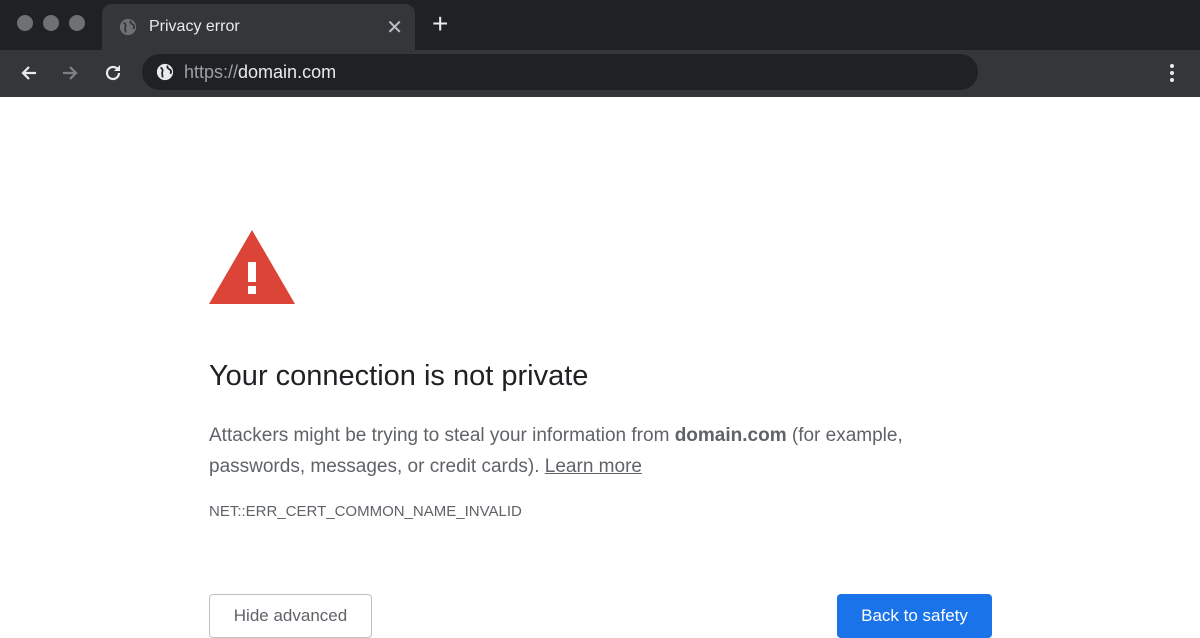 The width and height of the screenshot is (1200, 638). I want to click on arrow-right-icon, so click(70, 73).